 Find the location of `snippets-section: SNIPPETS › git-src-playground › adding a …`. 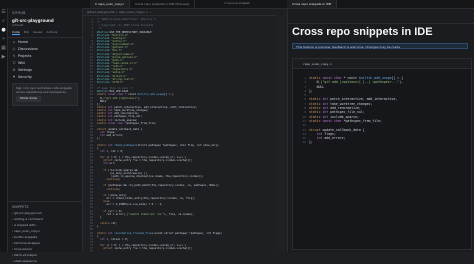

snippets-section: SNIPPETS › git-src-playground › adding a … is located at coordinates (45, 232).